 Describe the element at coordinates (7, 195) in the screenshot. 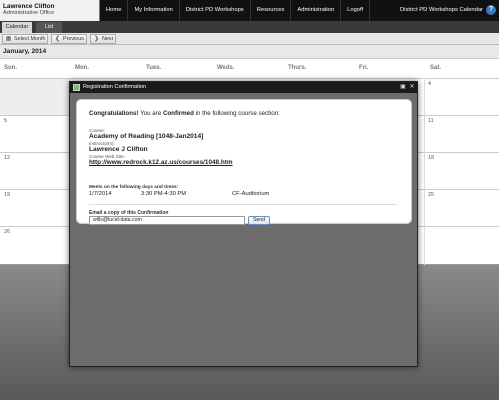

I see `day-number: 19` at that location.